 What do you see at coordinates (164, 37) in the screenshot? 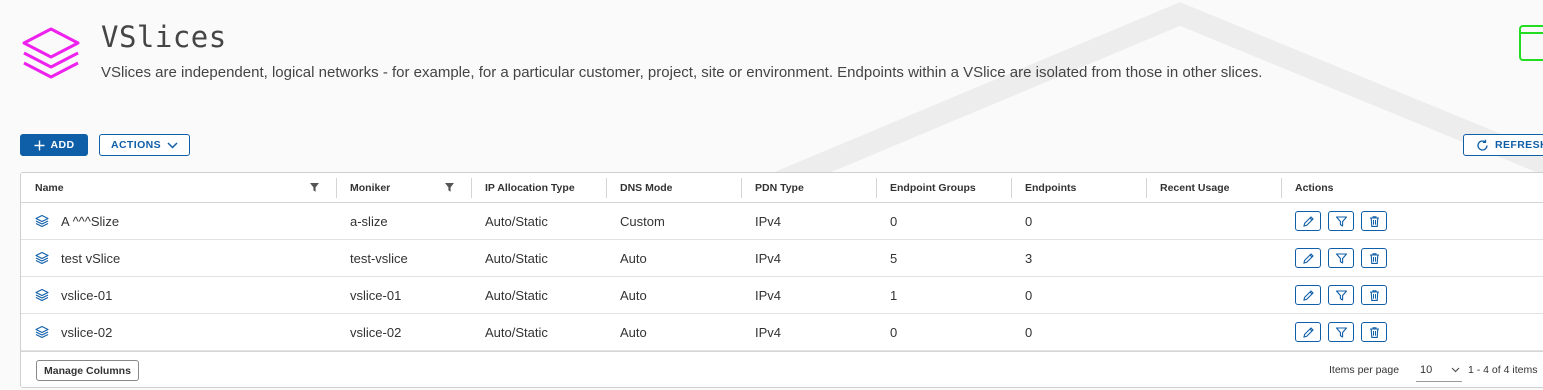
I see `page-title: VSlices` at bounding box center [164, 37].